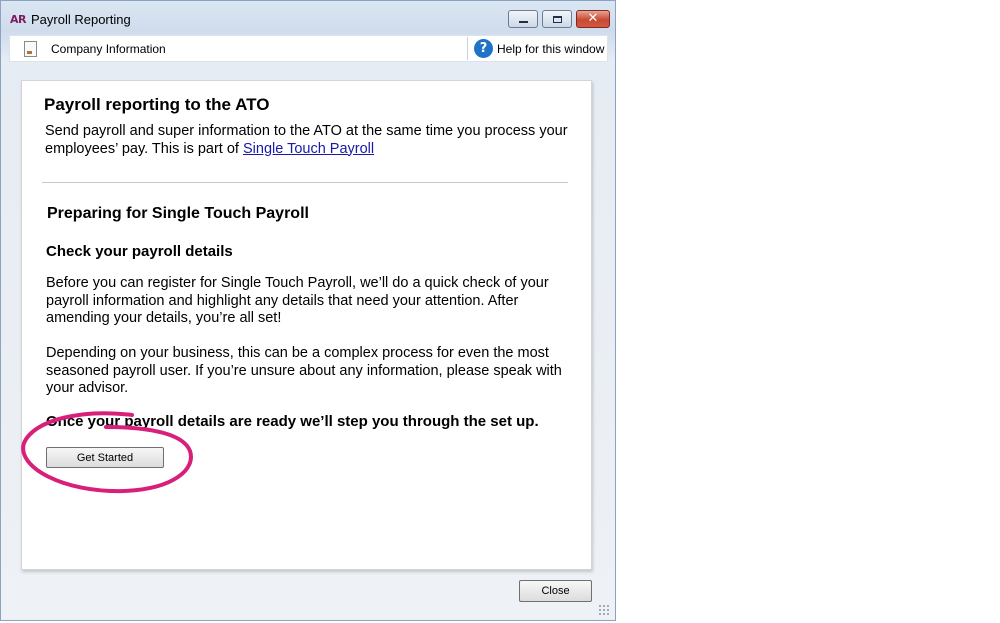  I want to click on section-heading: Preparing for Single Touch Payroll, so click(178, 213).